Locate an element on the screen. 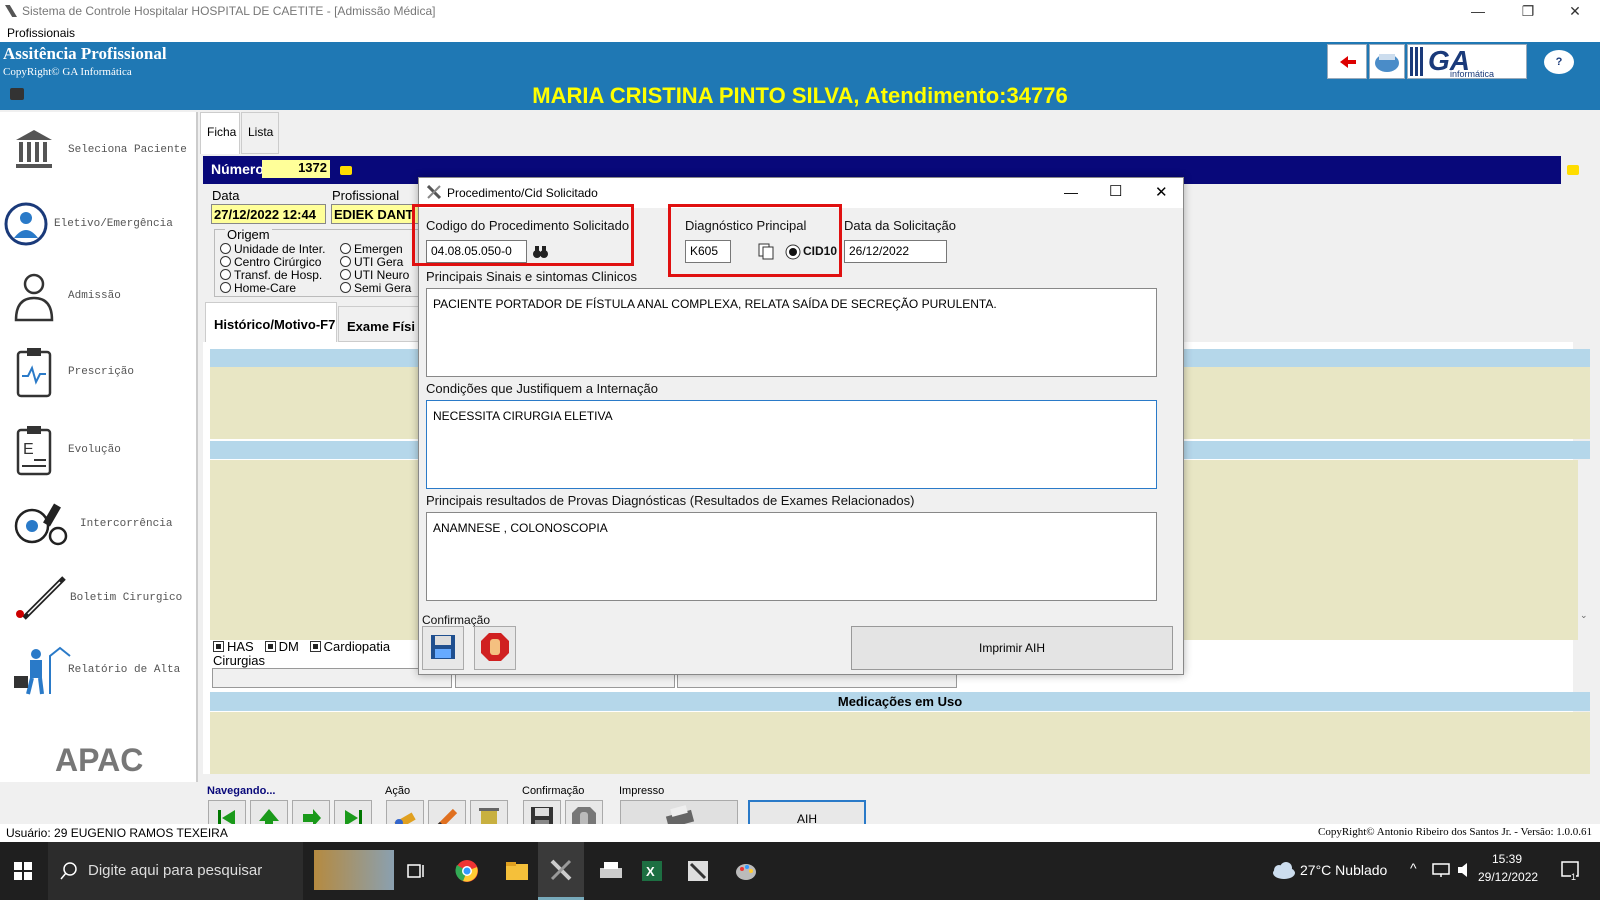 The image size is (1600, 900). data-solicitacao-label: Data da Solicitação is located at coordinates (900, 225).